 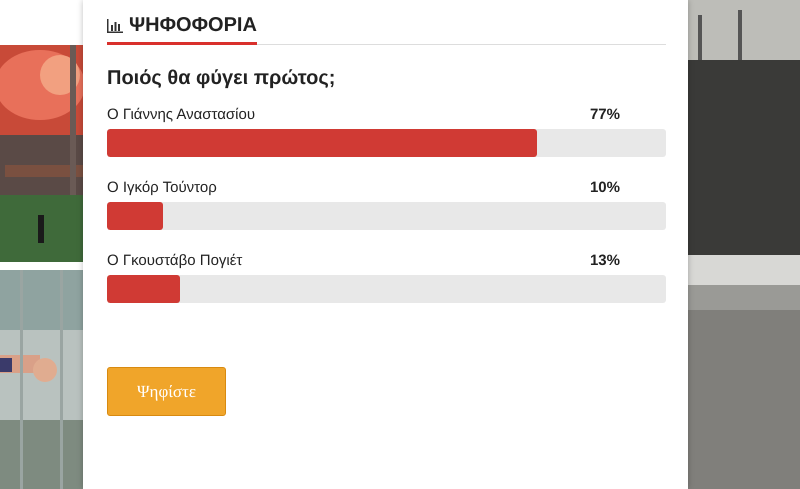 What do you see at coordinates (605, 187) in the screenshot?
I see `vote-percentage: 10%` at bounding box center [605, 187].